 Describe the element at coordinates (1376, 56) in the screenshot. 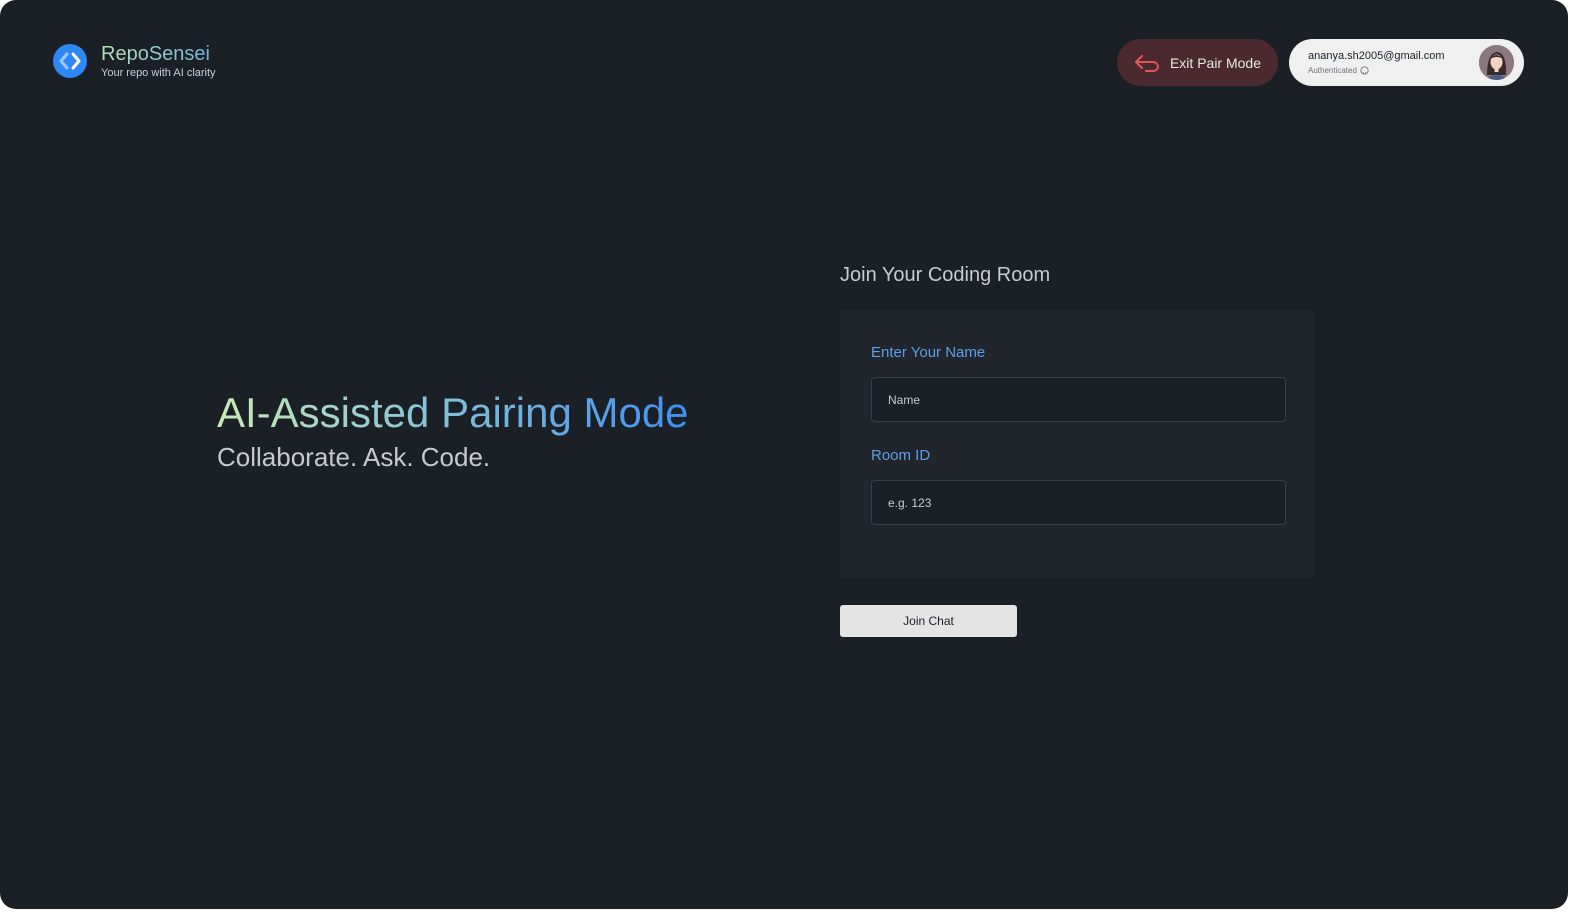

I see `user-email: ananya.sh2005@gmail.com` at that location.